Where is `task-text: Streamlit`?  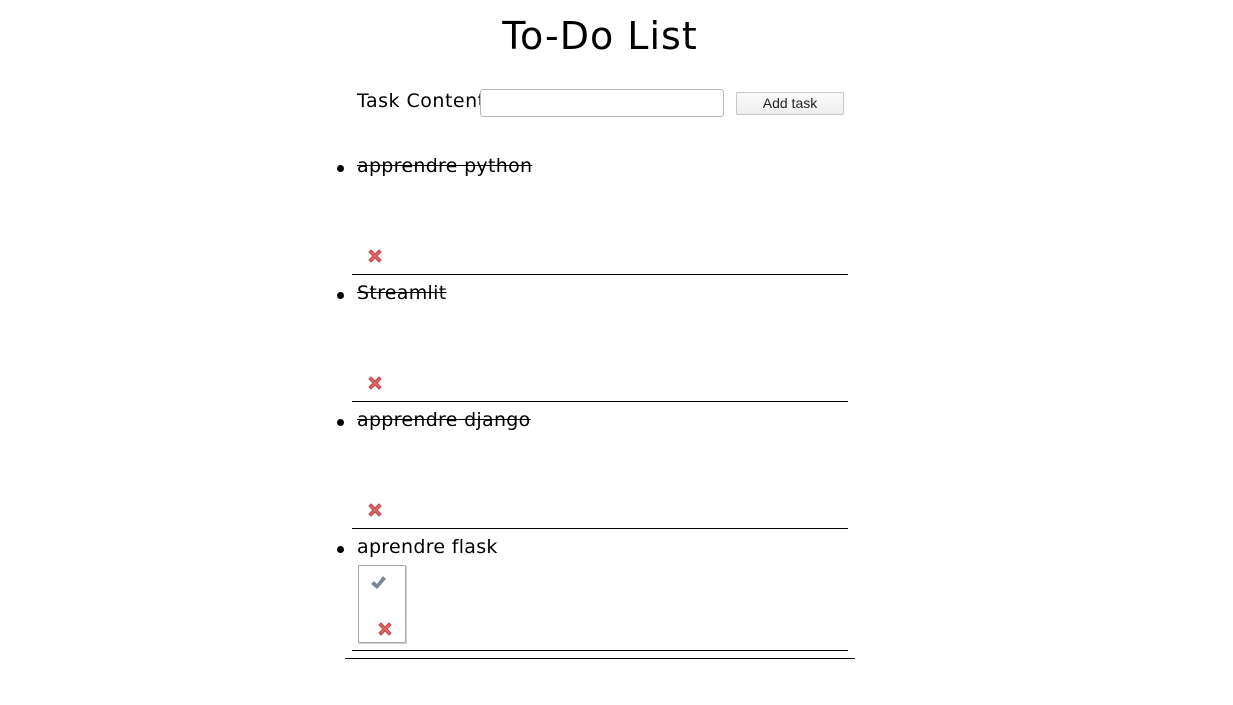 task-text: Streamlit is located at coordinates (402, 293).